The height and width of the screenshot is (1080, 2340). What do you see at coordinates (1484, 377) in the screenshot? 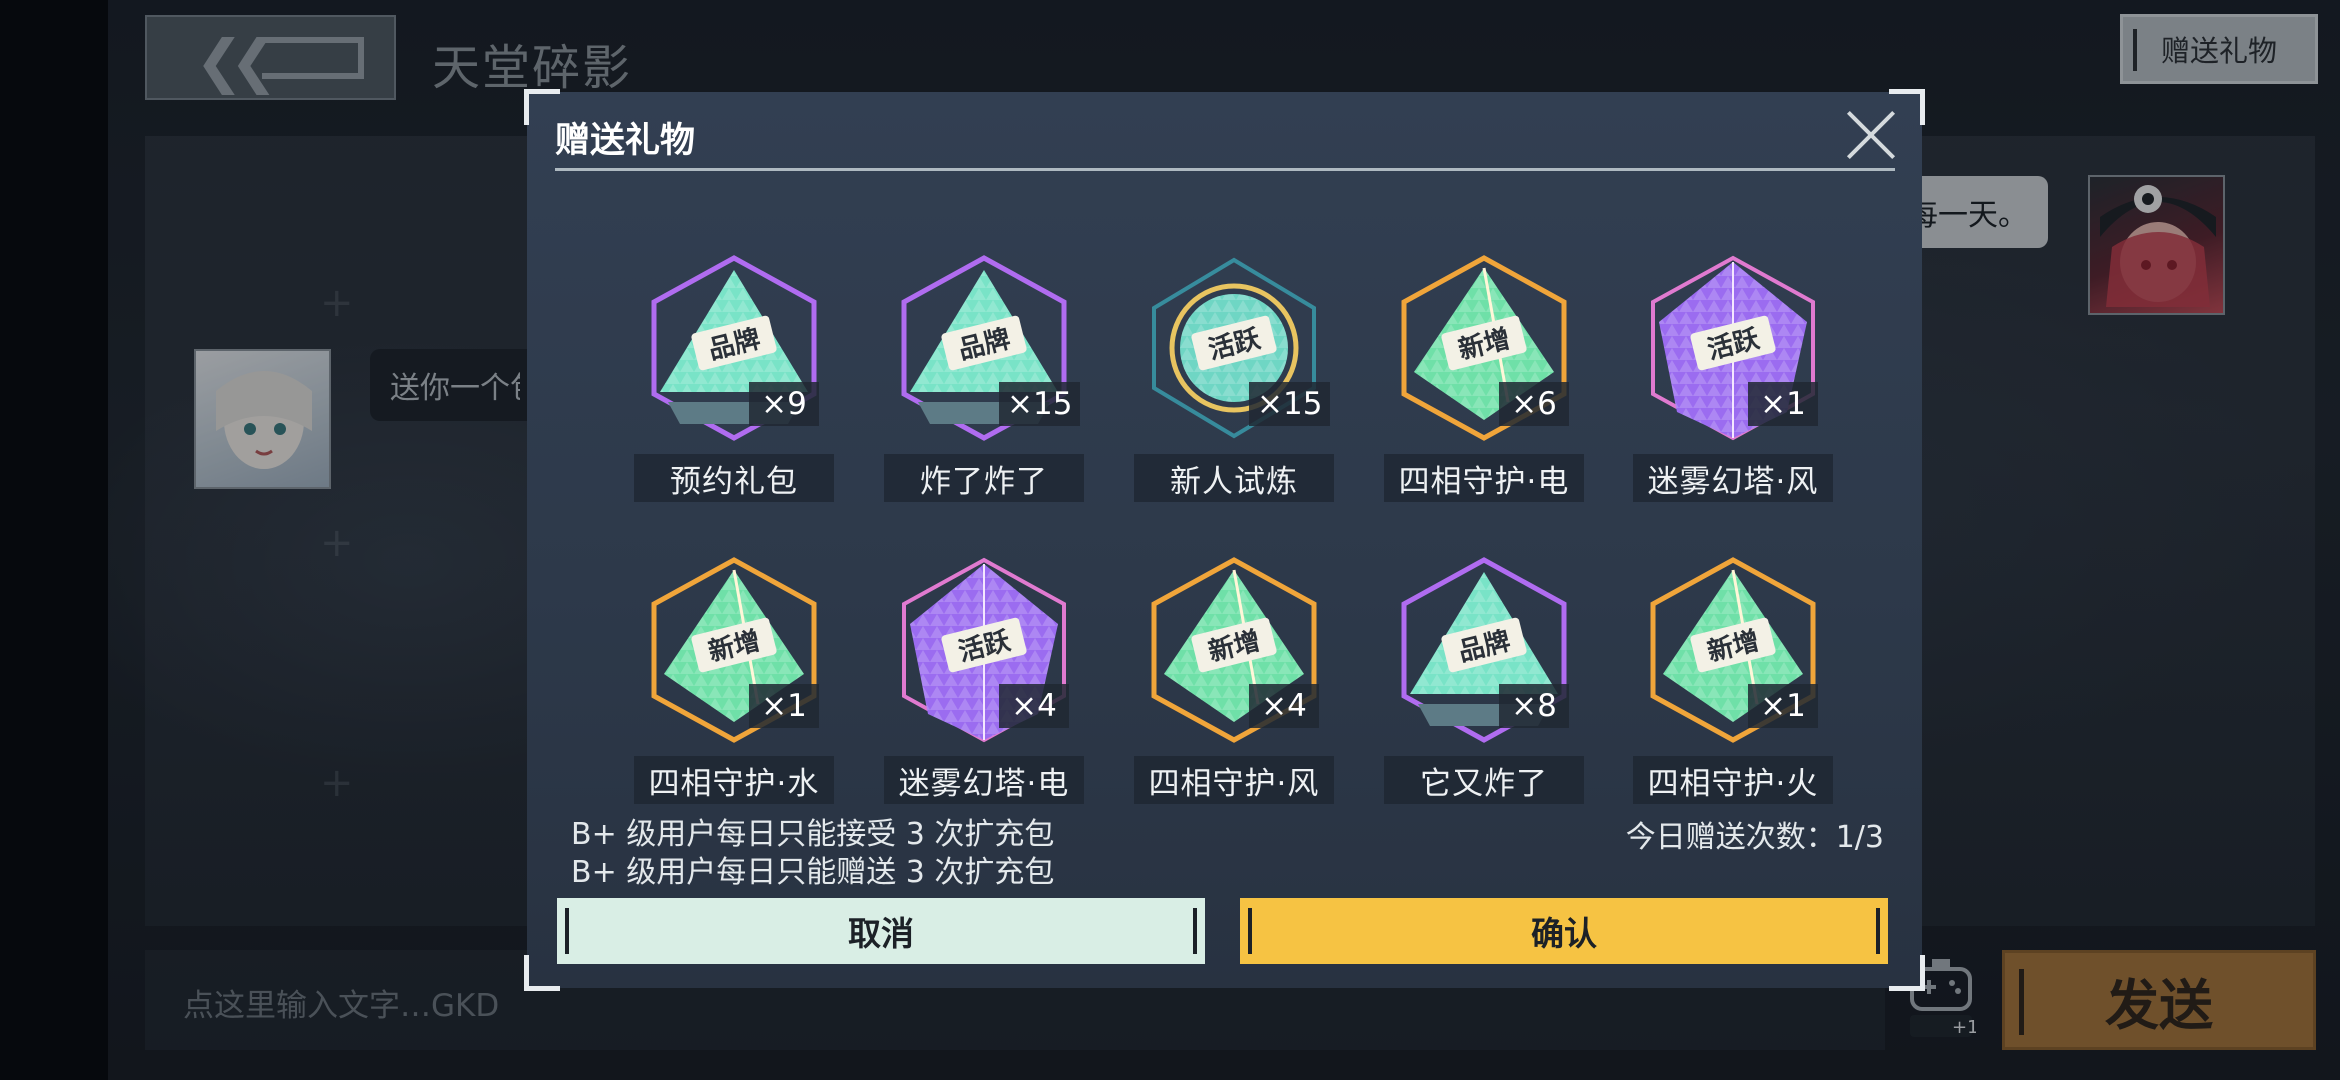
I see `gift-item: 新增 ×6 四相守护·电` at bounding box center [1484, 377].